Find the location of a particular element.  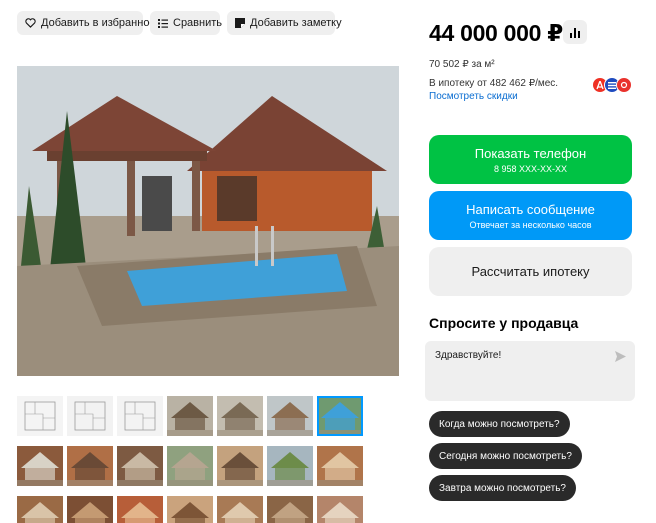

discounts-link: Посмотреть скидки is located at coordinates (473, 96).